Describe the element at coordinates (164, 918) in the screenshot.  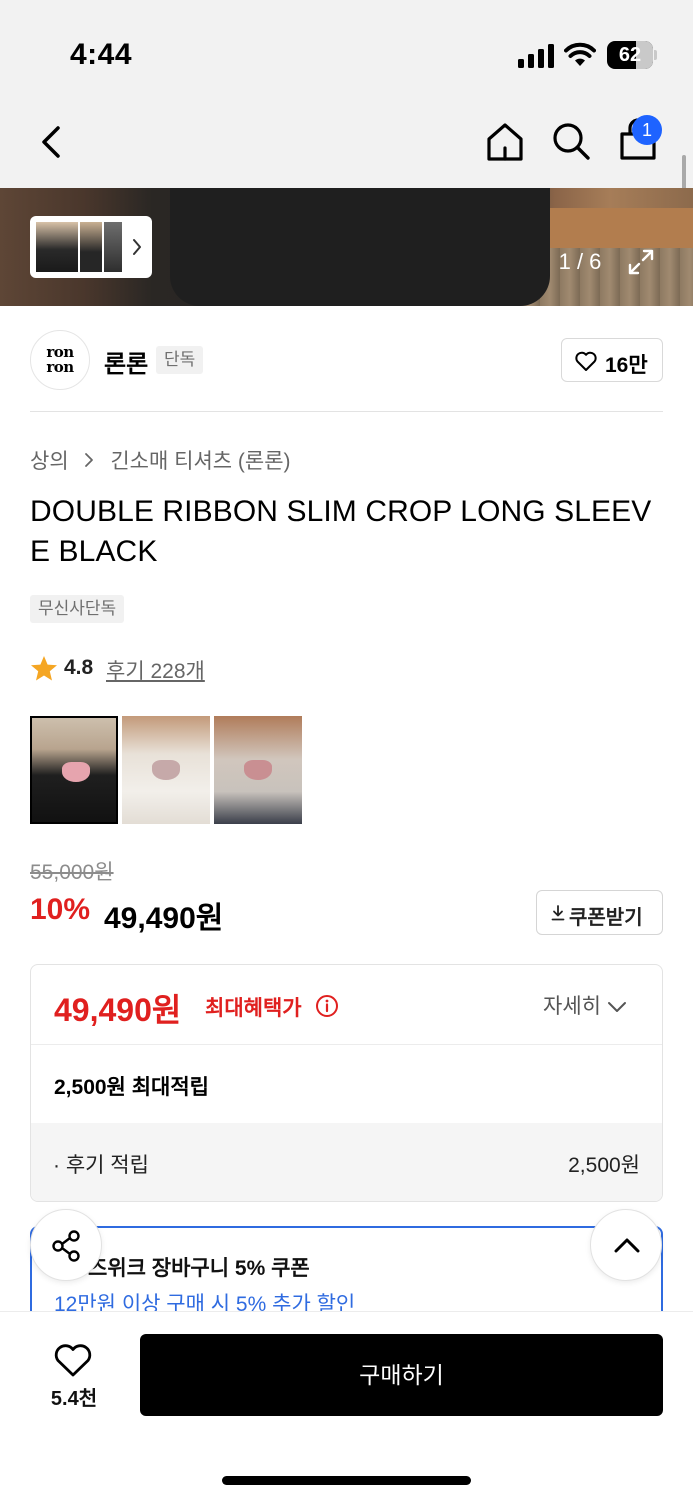
I see `sale-price: 49,490원` at that location.